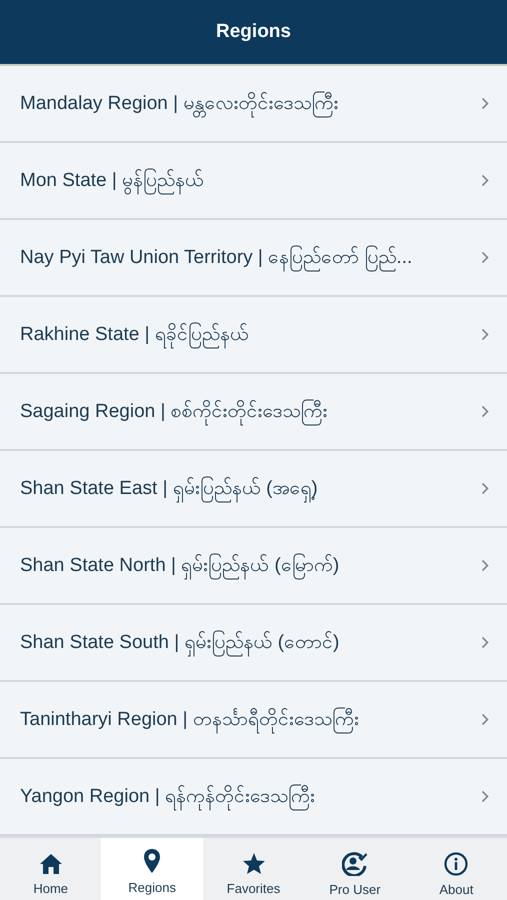 The width and height of the screenshot is (507, 900). Describe the element at coordinates (253, 412) in the screenshot. I see `region-list-item: Sagaing Region | စစ်ကိုင်းတိုင်းဒေသကြီး` at that location.